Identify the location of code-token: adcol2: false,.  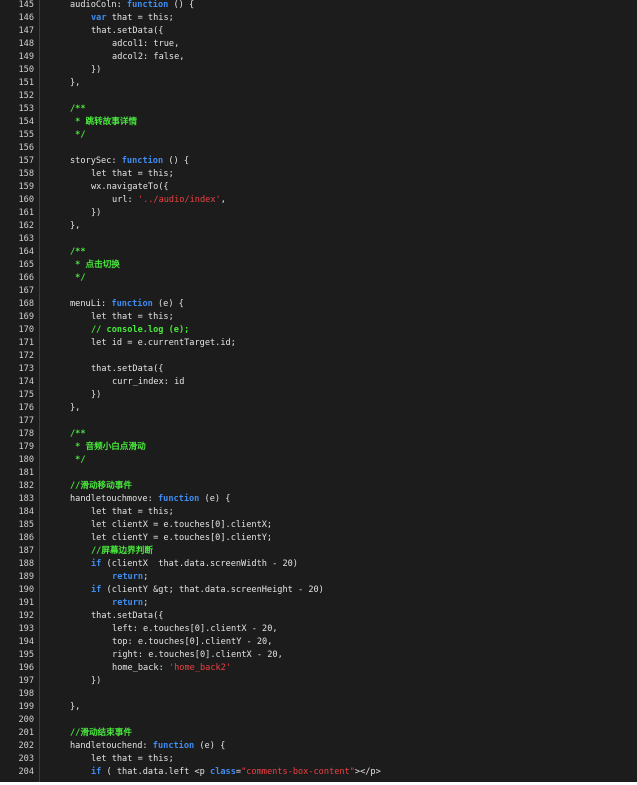
(148, 57).